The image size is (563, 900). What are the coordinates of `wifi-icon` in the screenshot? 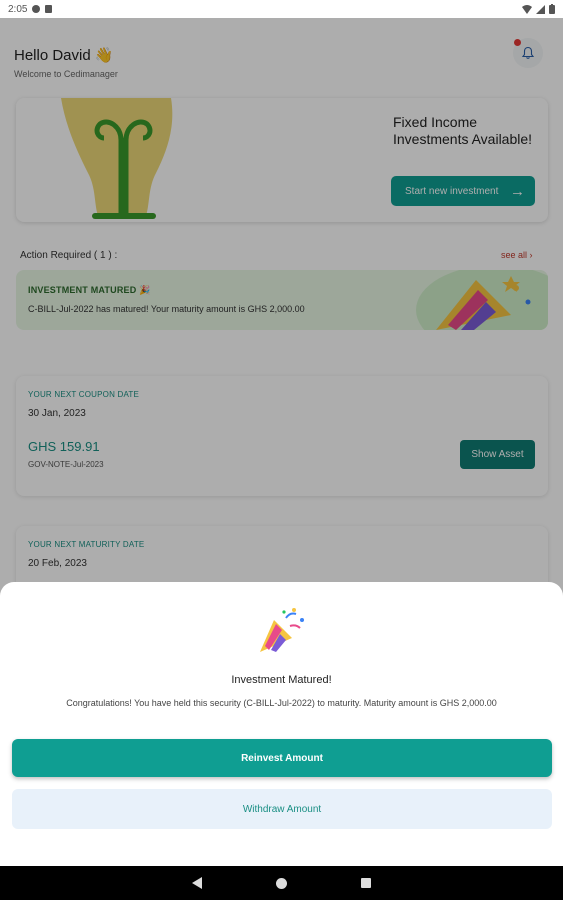 It's located at (527, 9).